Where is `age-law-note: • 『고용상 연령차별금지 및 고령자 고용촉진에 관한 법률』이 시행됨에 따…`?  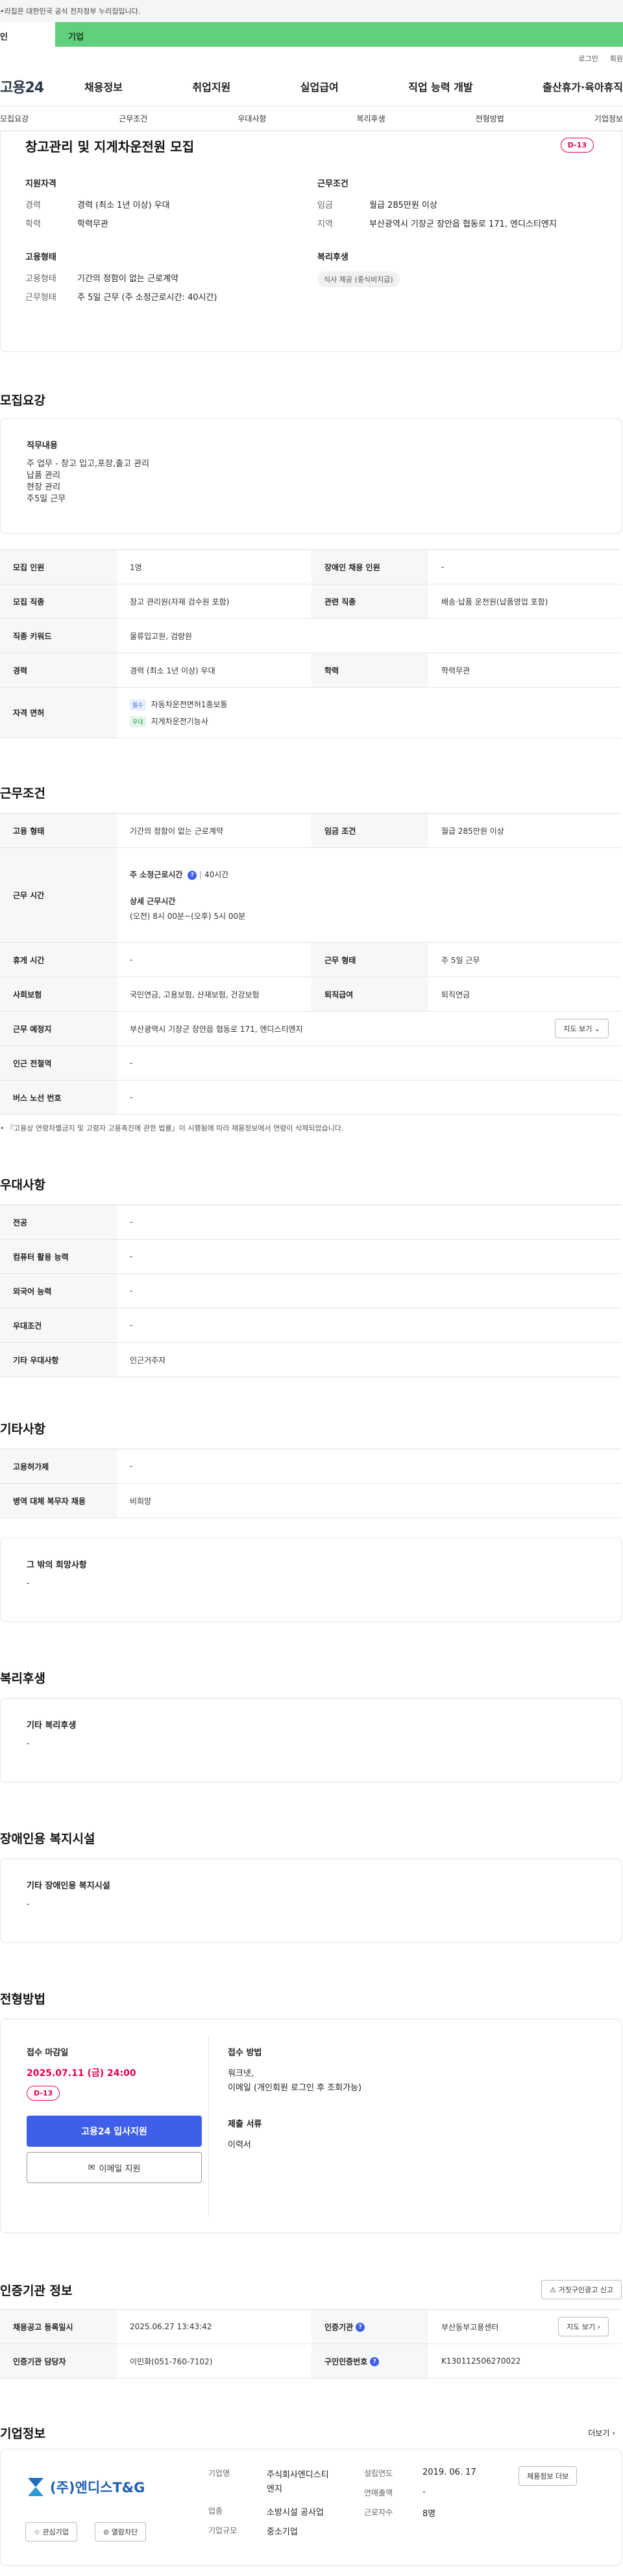
age-law-note: • 『고용상 연령차별금지 및 고령자 고용촉진에 관한 법률』이 시행됨에 따… is located at coordinates (172, 1128).